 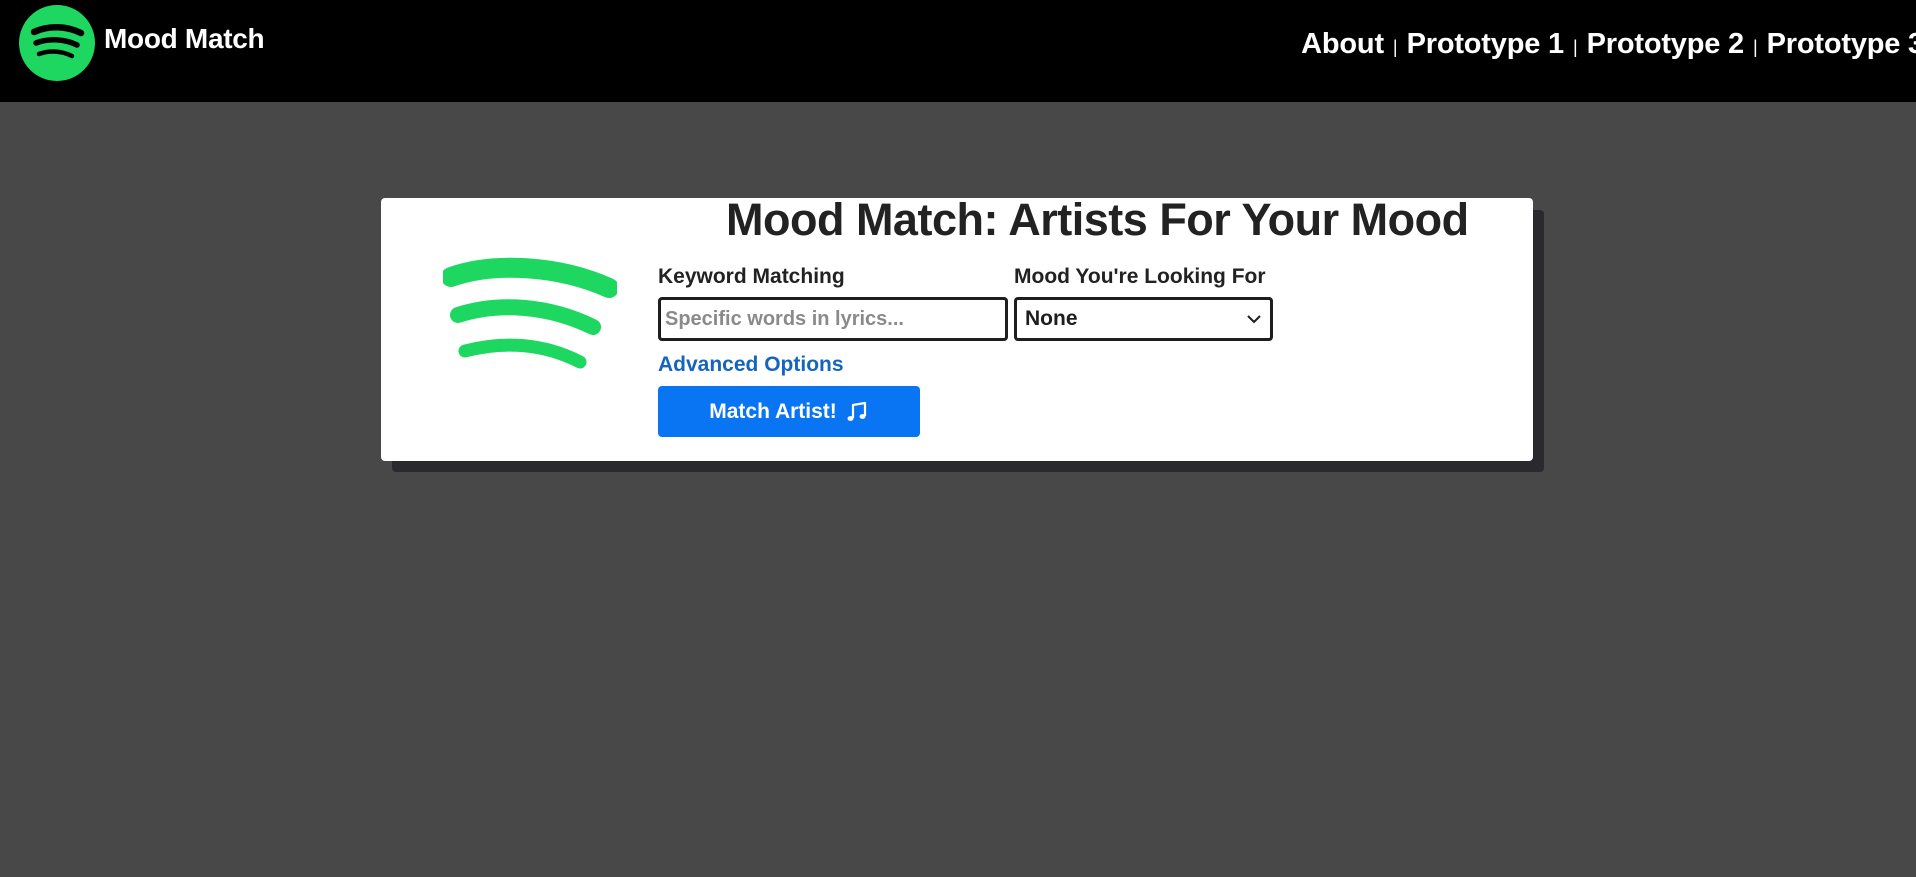 What do you see at coordinates (1841, 44) in the screenshot?
I see `nav-link-prototype-3: Prototype 3` at bounding box center [1841, 44].